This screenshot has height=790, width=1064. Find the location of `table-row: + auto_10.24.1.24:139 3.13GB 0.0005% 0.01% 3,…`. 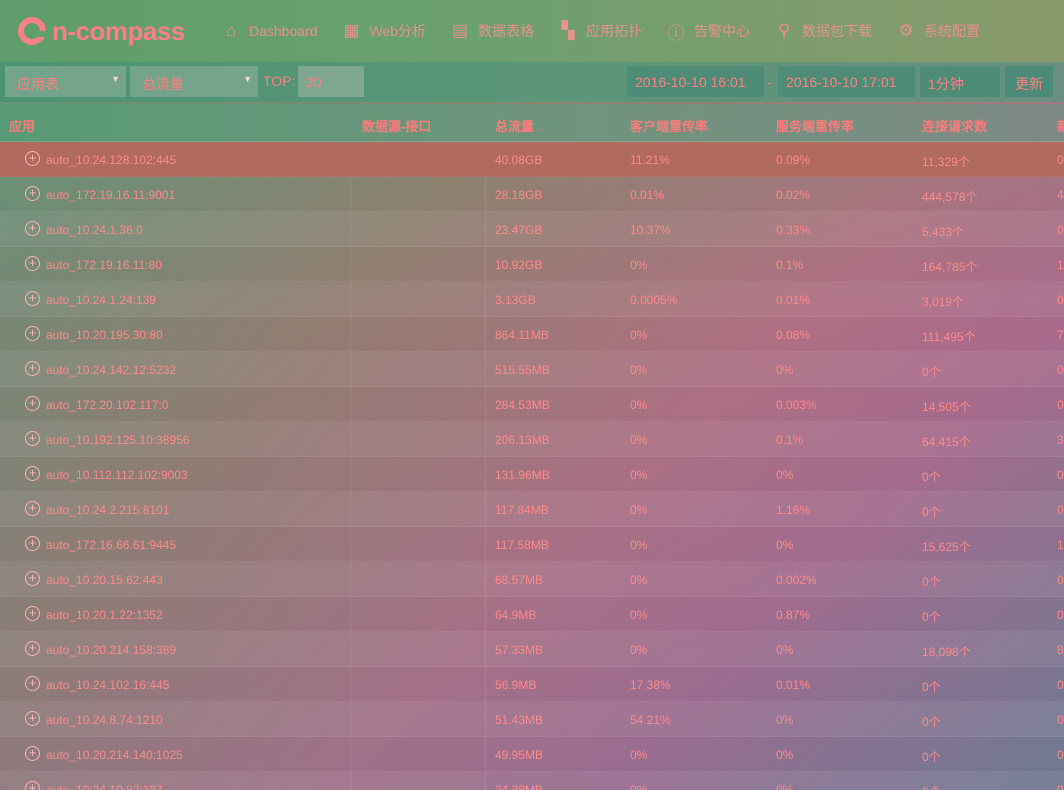

table-row: + auto_10.24.1.24:139 3.13GB 0.0005% 0.01% 3,… is located at coordinates (532, 299).